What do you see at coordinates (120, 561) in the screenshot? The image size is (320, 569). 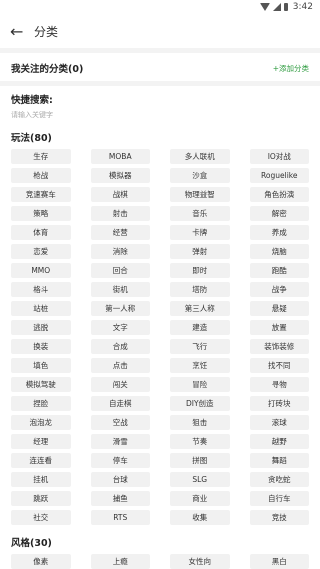 I see `style-tag: 上瘾` at bounding box center [120, 561].